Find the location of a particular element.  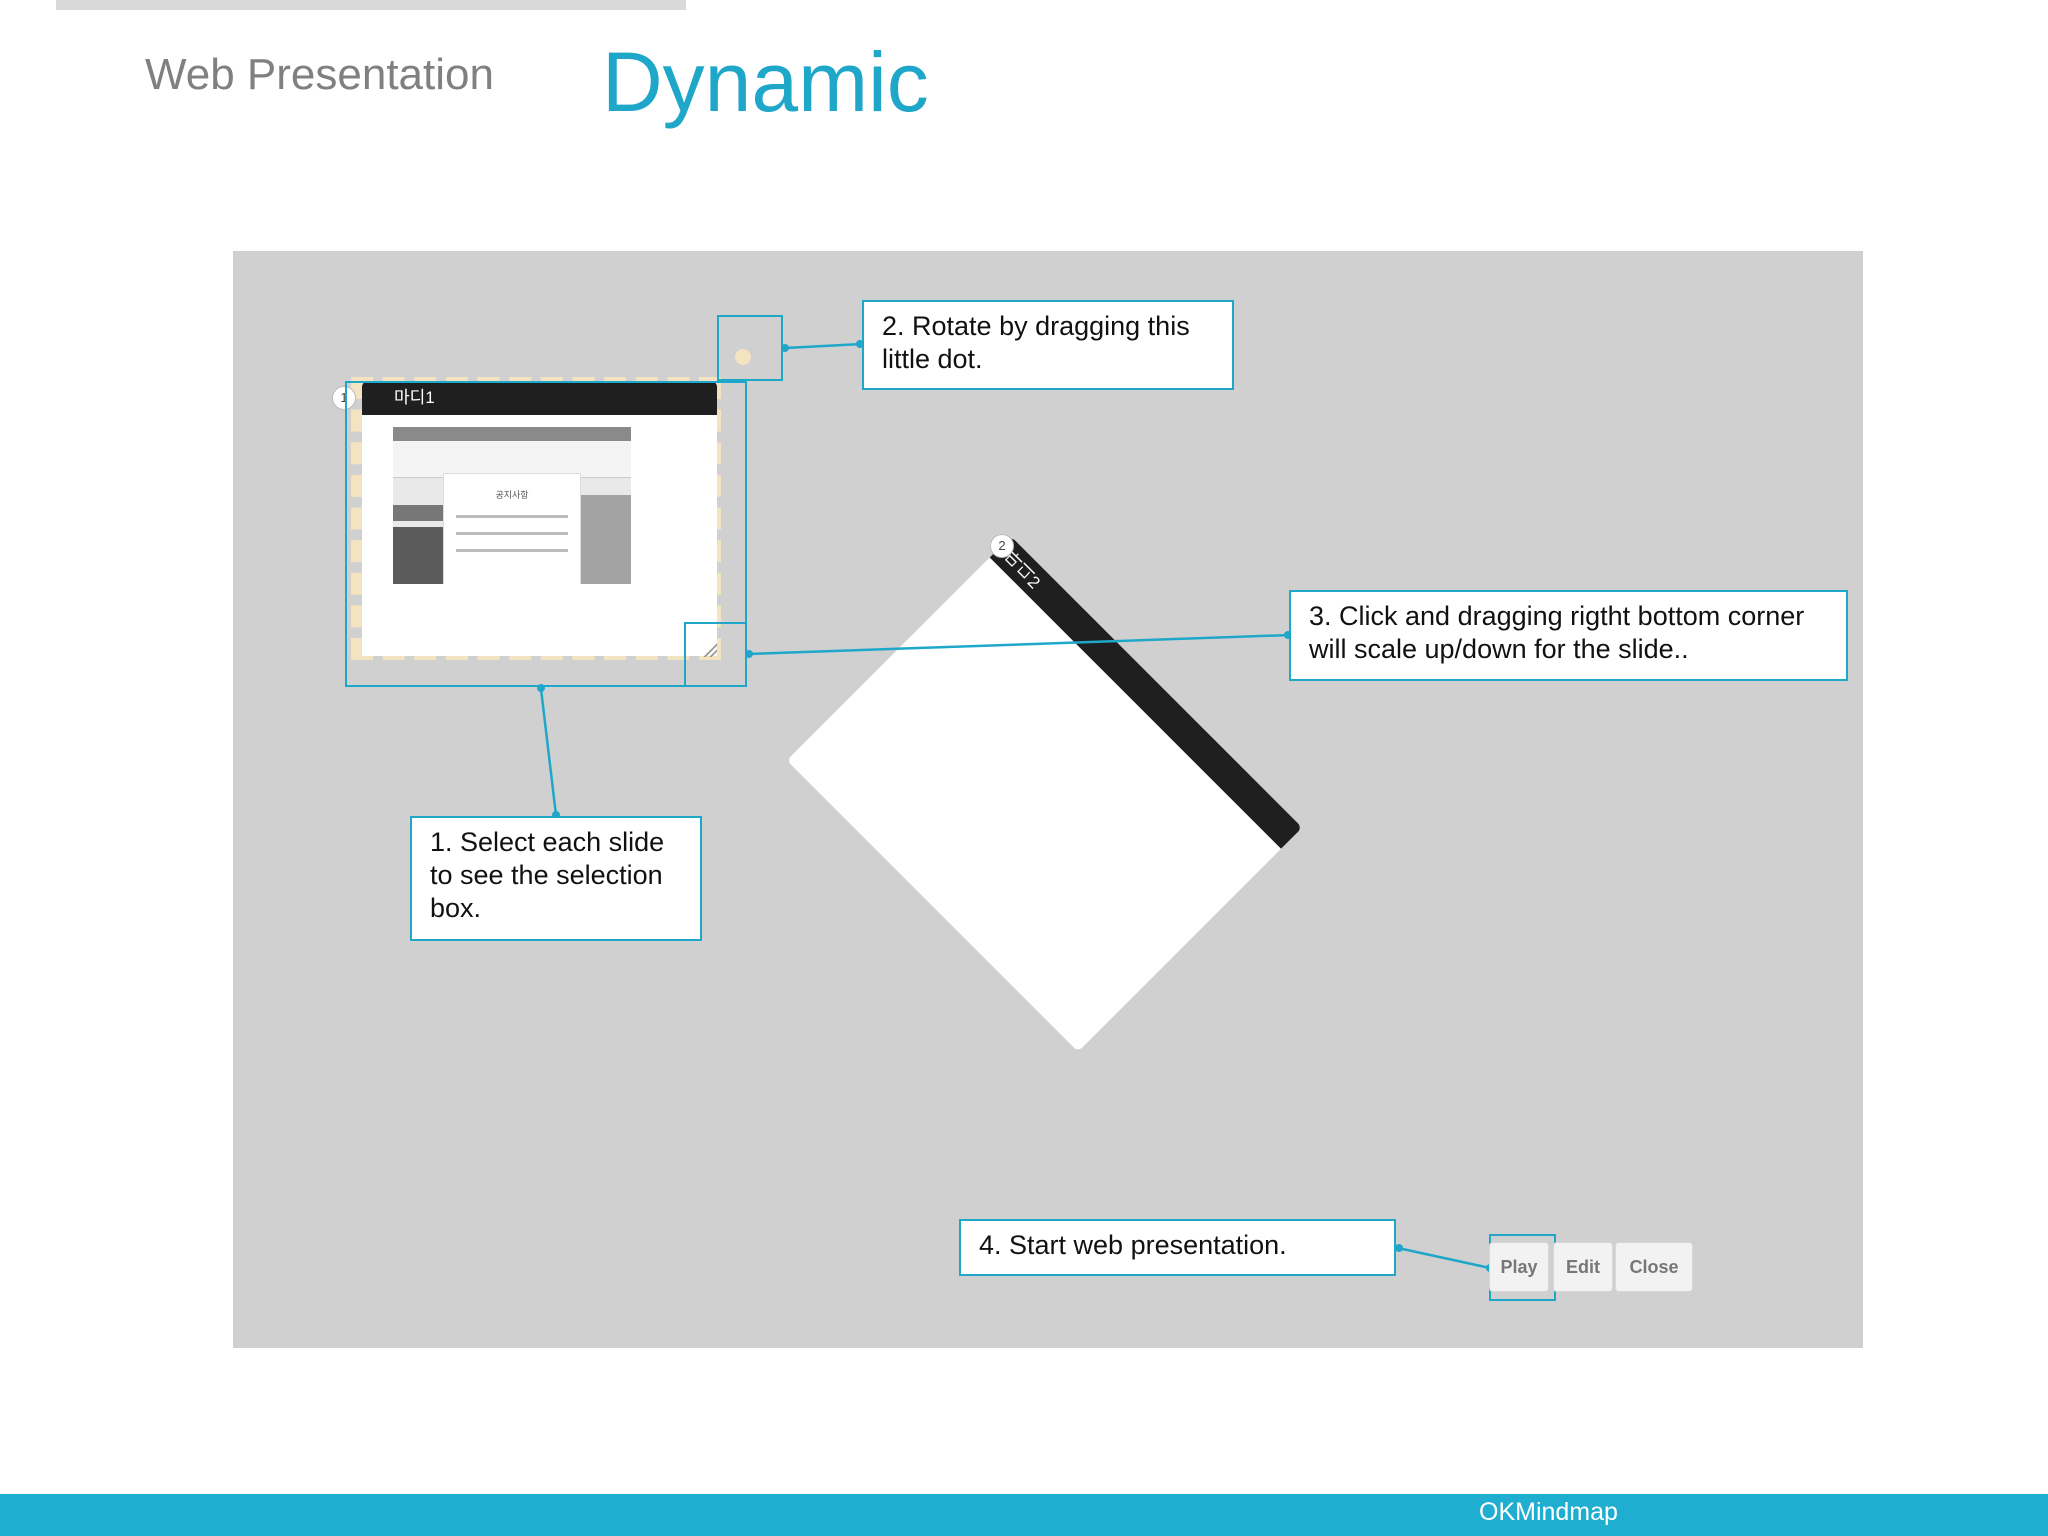

edit-button: Edit is located at coordinates (1583, 1267).